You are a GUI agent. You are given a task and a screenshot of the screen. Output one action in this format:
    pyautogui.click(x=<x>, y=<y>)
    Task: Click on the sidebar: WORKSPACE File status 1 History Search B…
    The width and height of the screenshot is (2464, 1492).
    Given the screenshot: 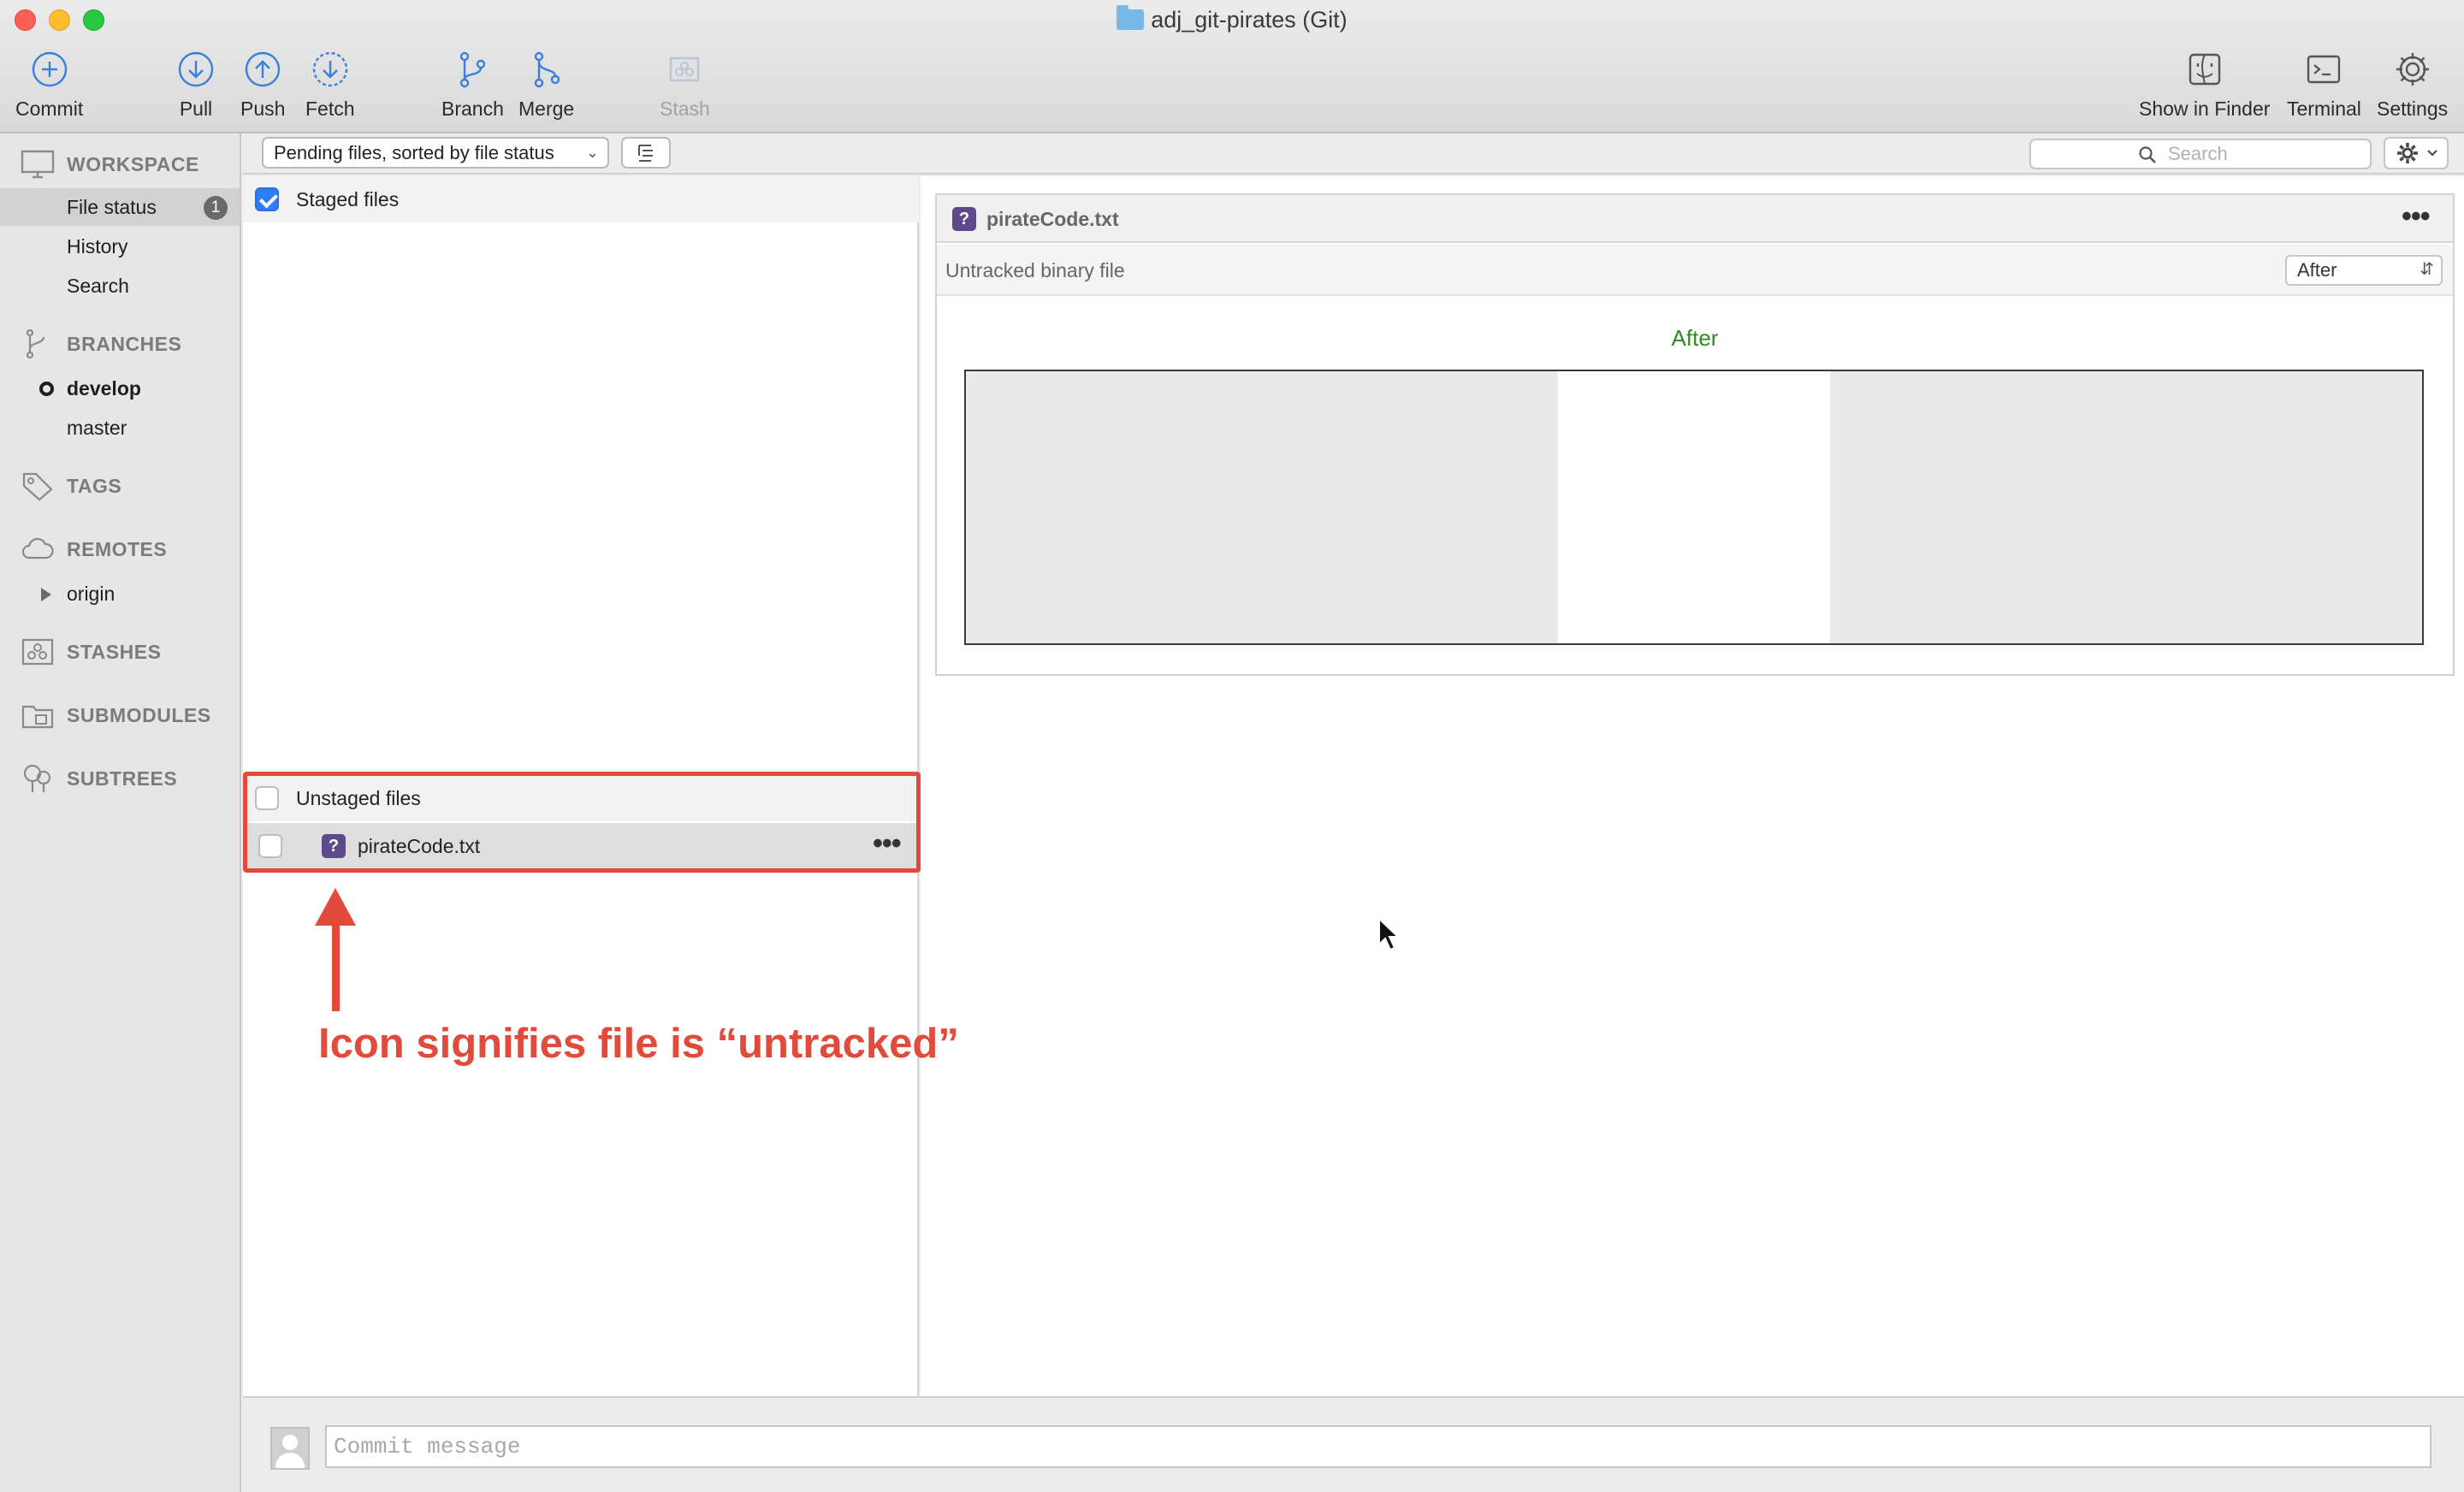 What is the action you would take?
    pyautogui.click(x=120, y=812)
    